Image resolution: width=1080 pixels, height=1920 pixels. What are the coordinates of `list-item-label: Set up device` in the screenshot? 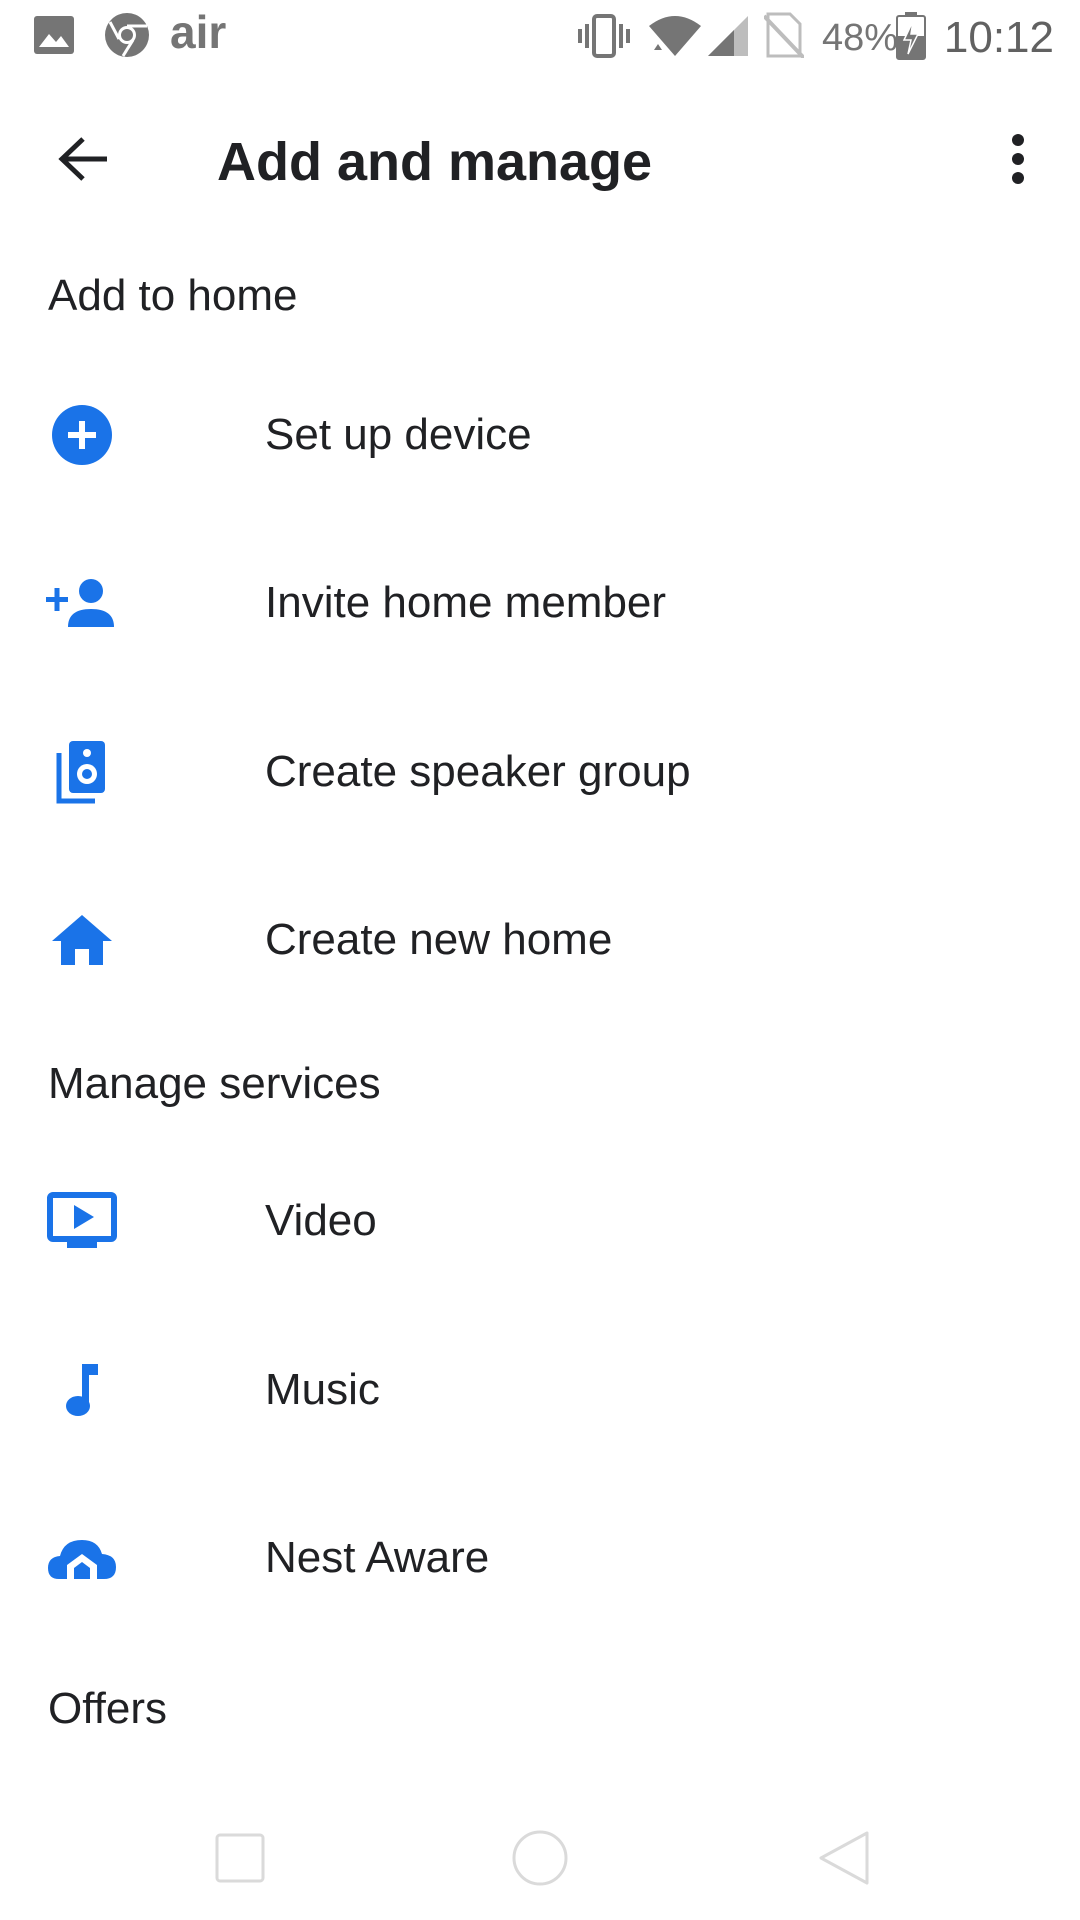 It's located at (398, 434).